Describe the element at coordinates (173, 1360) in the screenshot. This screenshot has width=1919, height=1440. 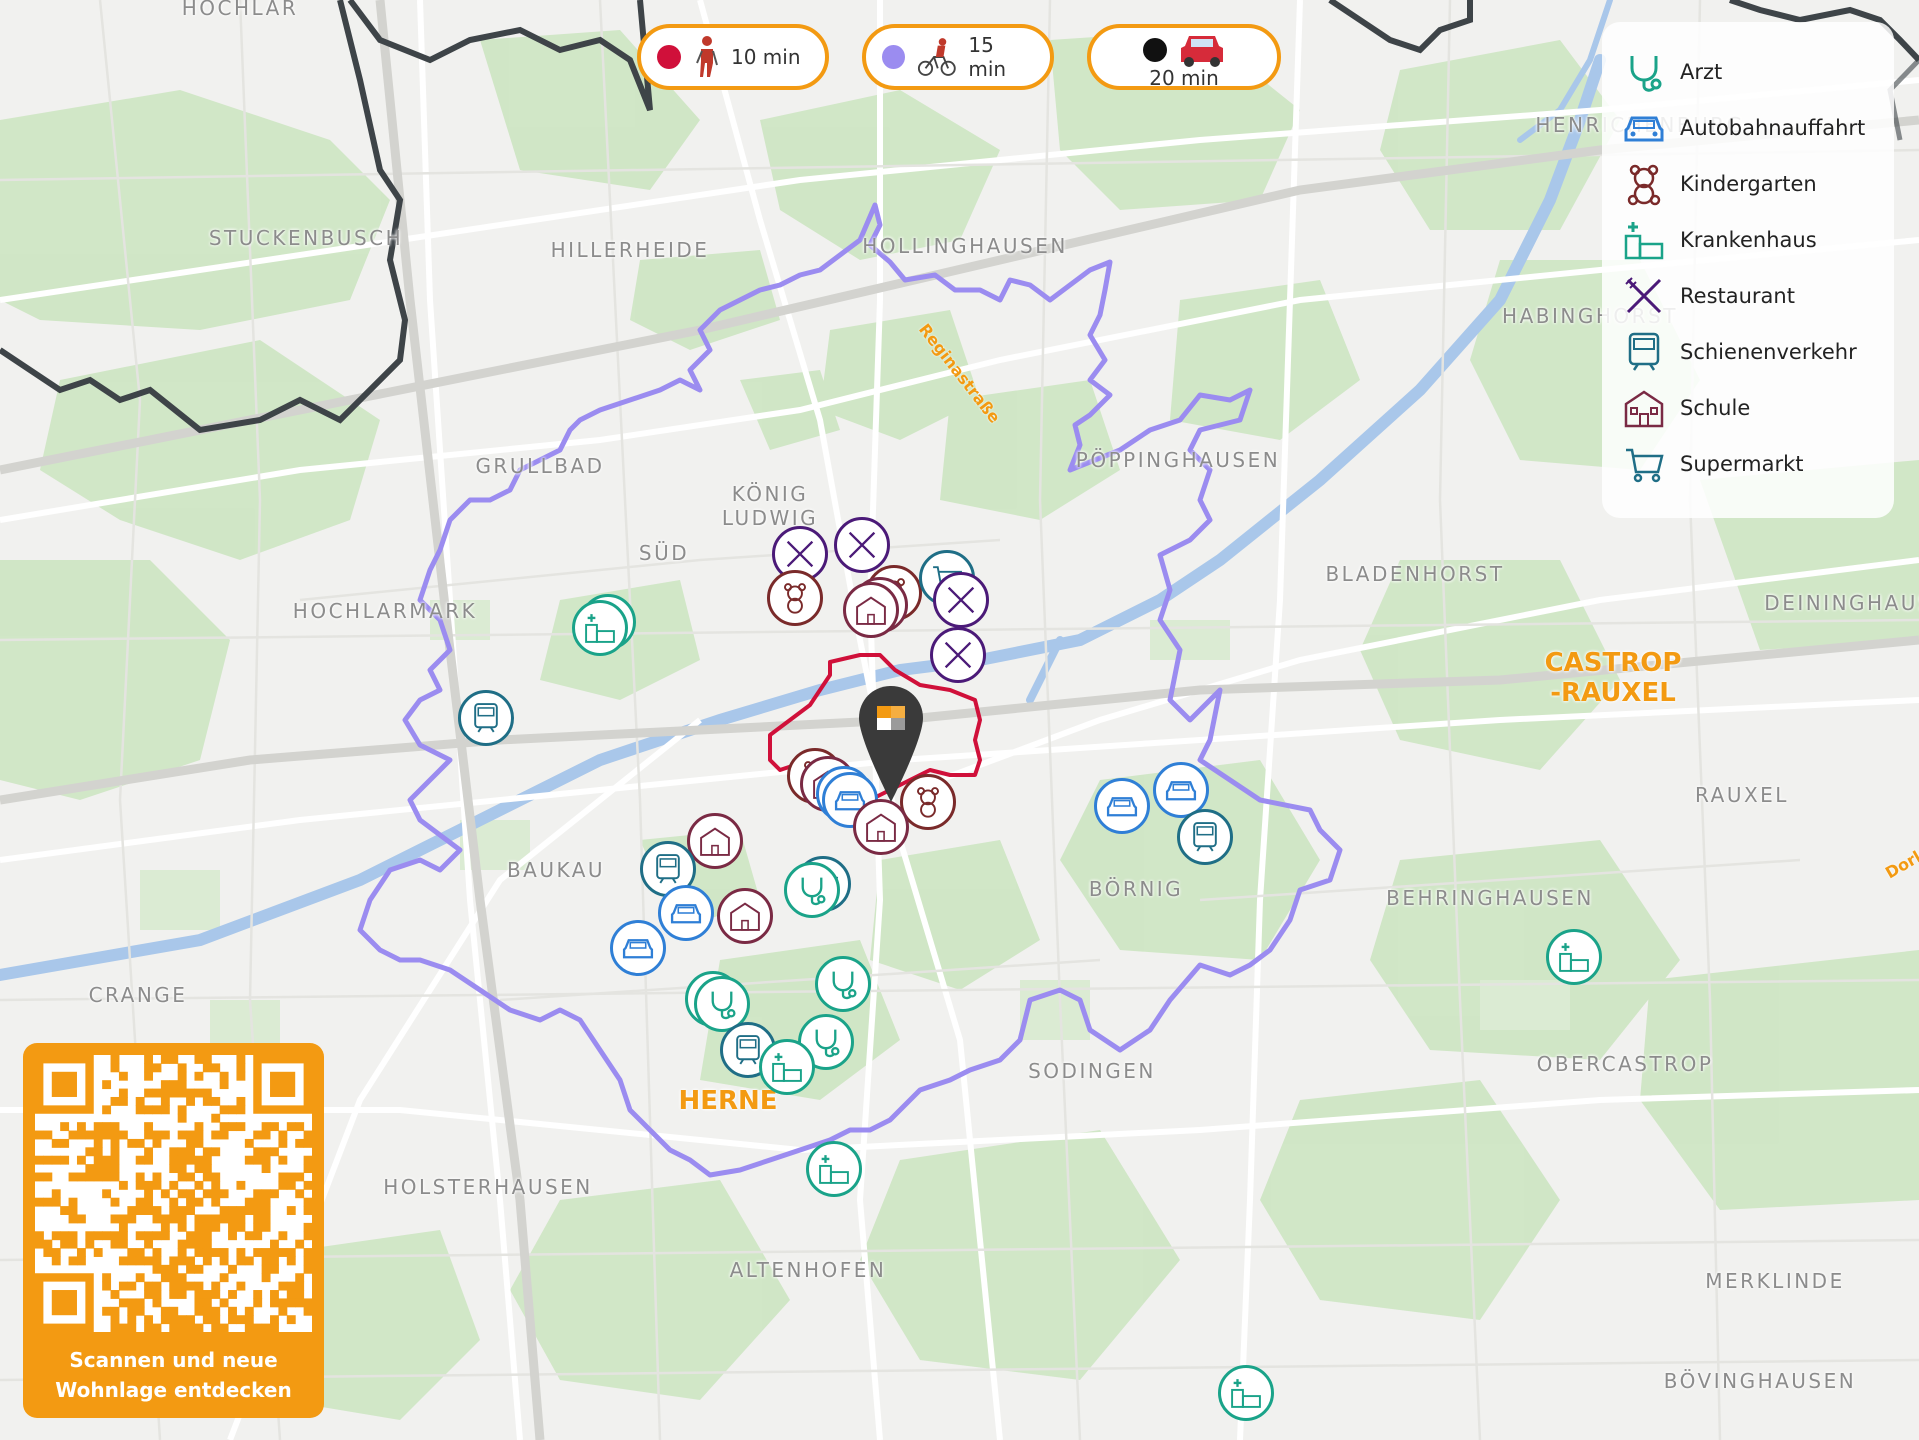
I see `qr-caption-line1: Scannen und neue` at that location.